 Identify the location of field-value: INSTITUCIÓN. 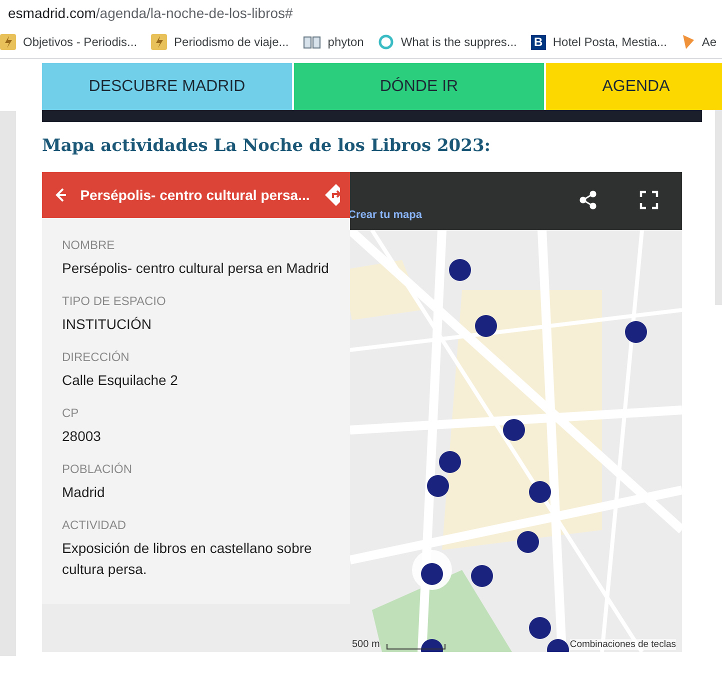
(107, 324).